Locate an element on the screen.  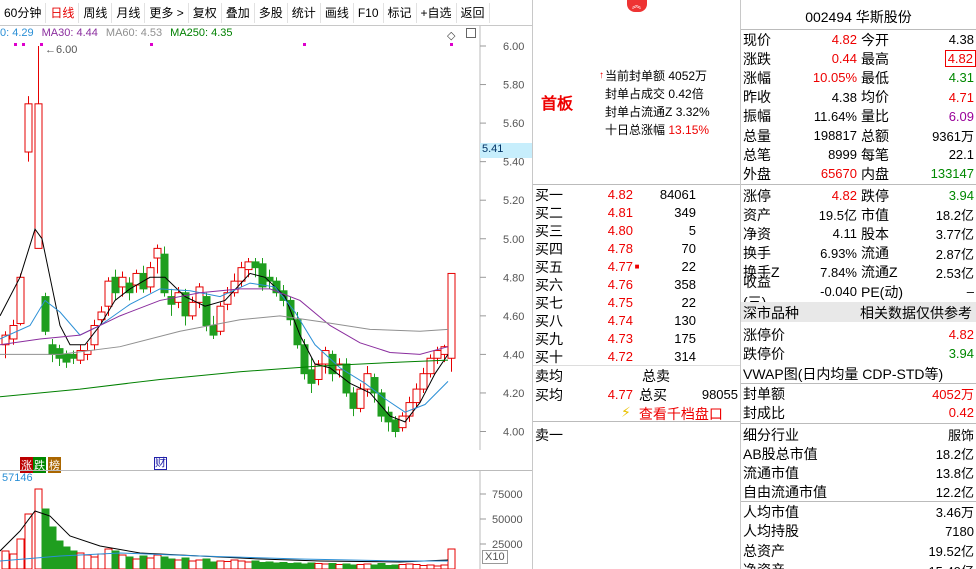
quote-label: 流通 is located at coordinates (875, 253).